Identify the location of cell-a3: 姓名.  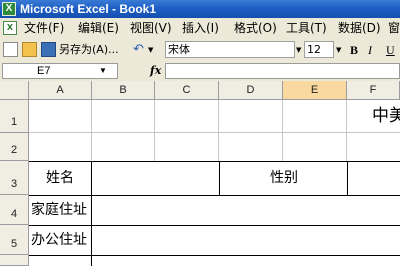
(60, 178).